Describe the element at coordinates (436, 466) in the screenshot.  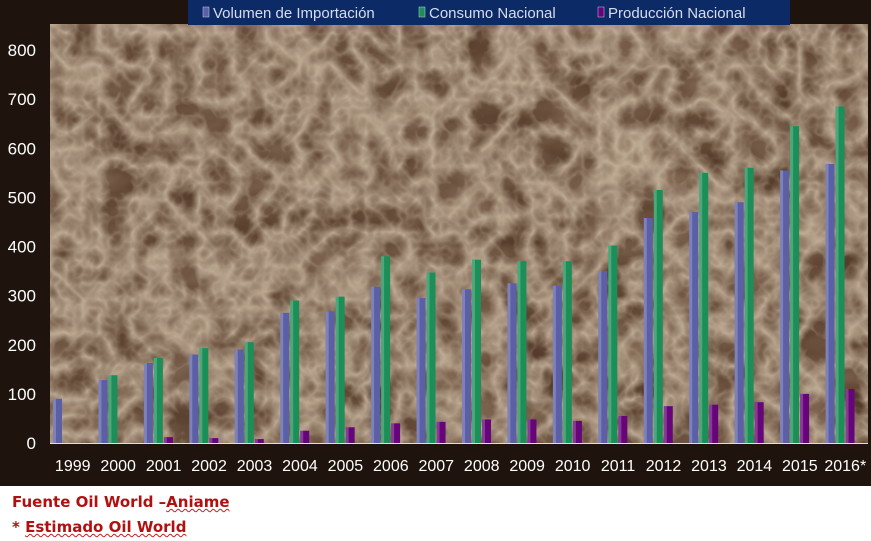
I see `x-tick-label-8: 2007` at that location.